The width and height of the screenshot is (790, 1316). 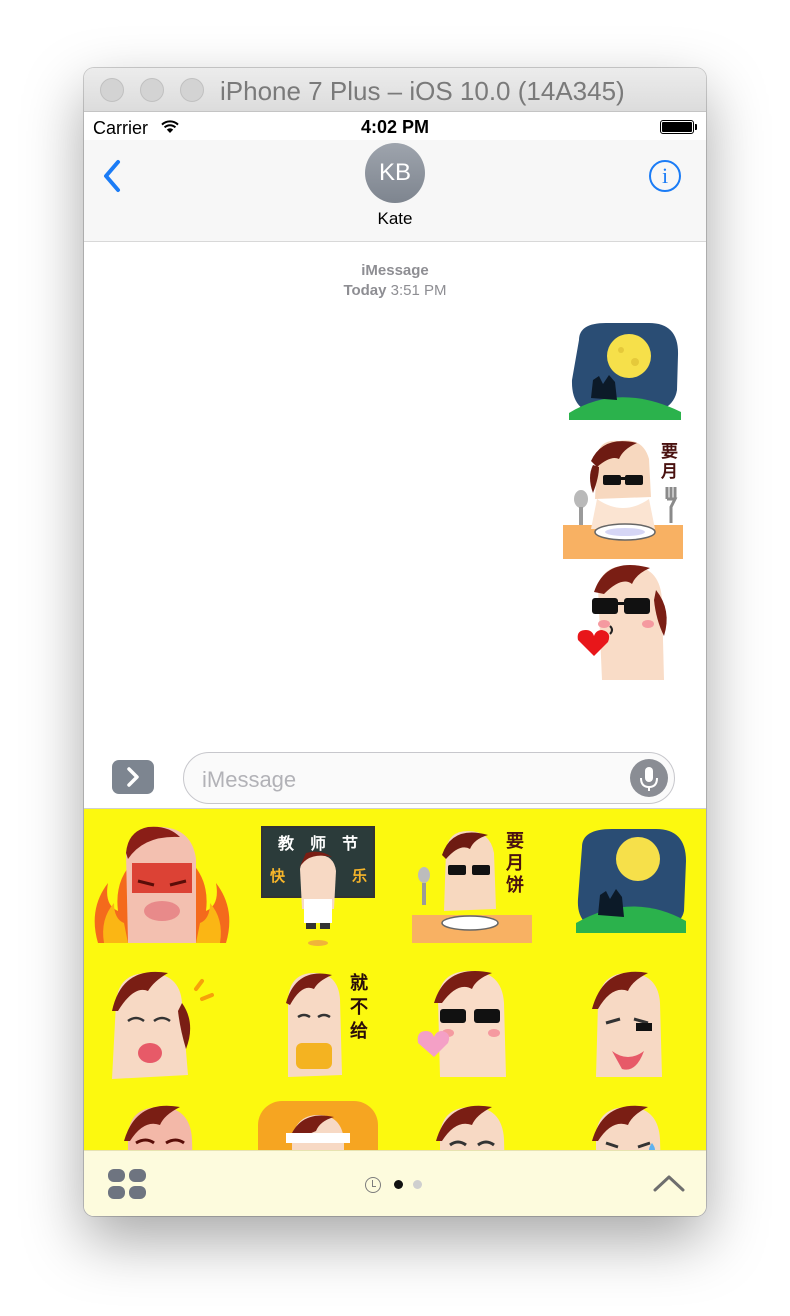 I want to click on sticker-sunglasses-kiss, so click(x=474, y=1031).